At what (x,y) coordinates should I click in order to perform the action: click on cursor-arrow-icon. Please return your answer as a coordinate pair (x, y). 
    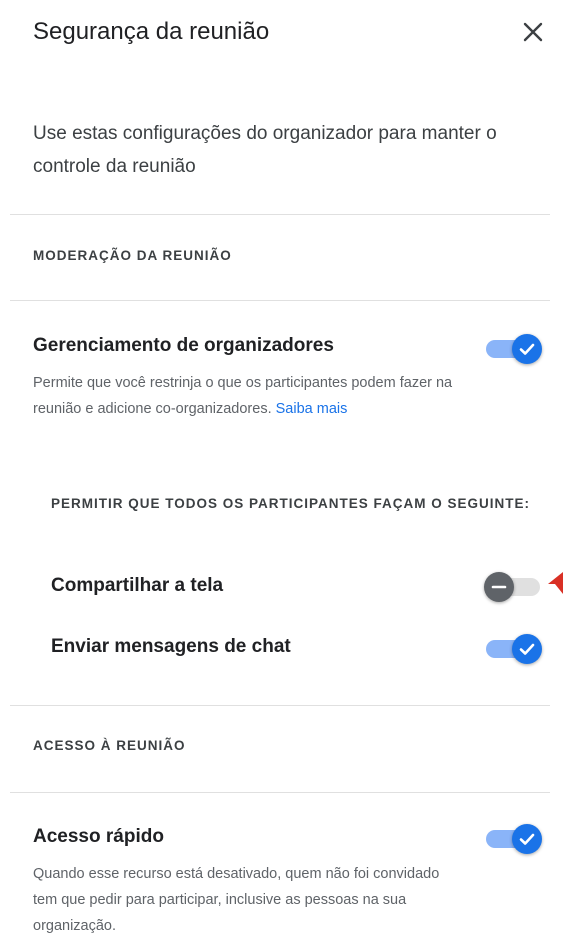
    Looking at the image, I should click on (555, 583).